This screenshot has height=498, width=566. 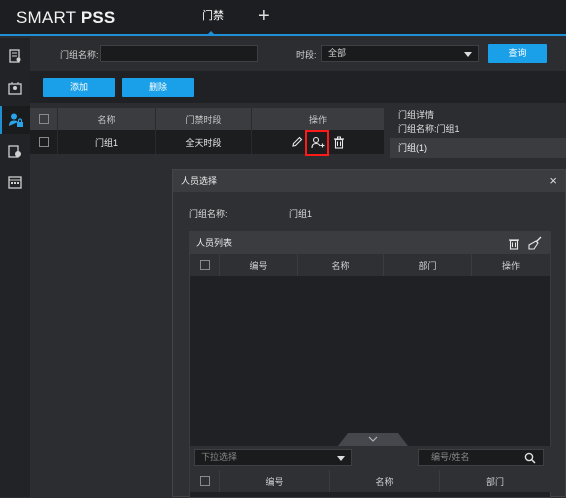 What do you see at coordinates (370, 243) in the screenshot?
I see `person-list-header: 人员列表` at bounding box center [370, 243].